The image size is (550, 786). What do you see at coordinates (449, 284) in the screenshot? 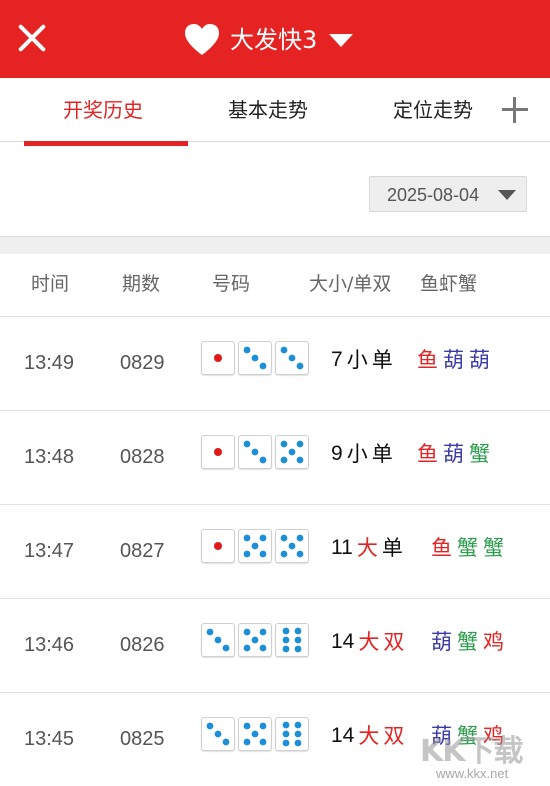
I see `column-header-fish-shrimp-crab: 鱼虾蟹` at bounding box center [449, 284].